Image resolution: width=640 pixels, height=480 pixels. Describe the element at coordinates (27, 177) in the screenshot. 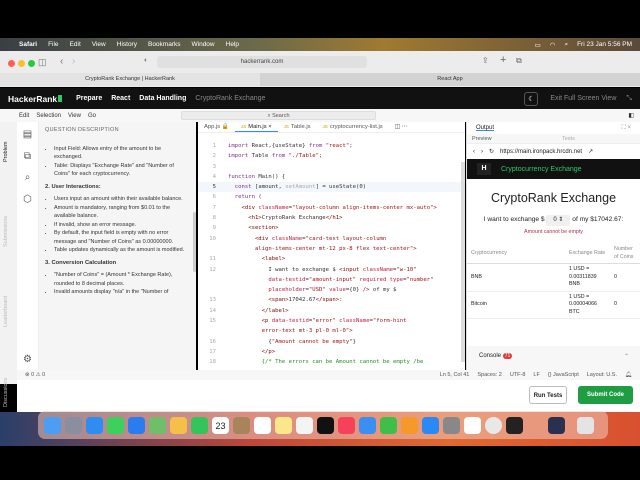

I see `search-icon: ⌕` at that location.